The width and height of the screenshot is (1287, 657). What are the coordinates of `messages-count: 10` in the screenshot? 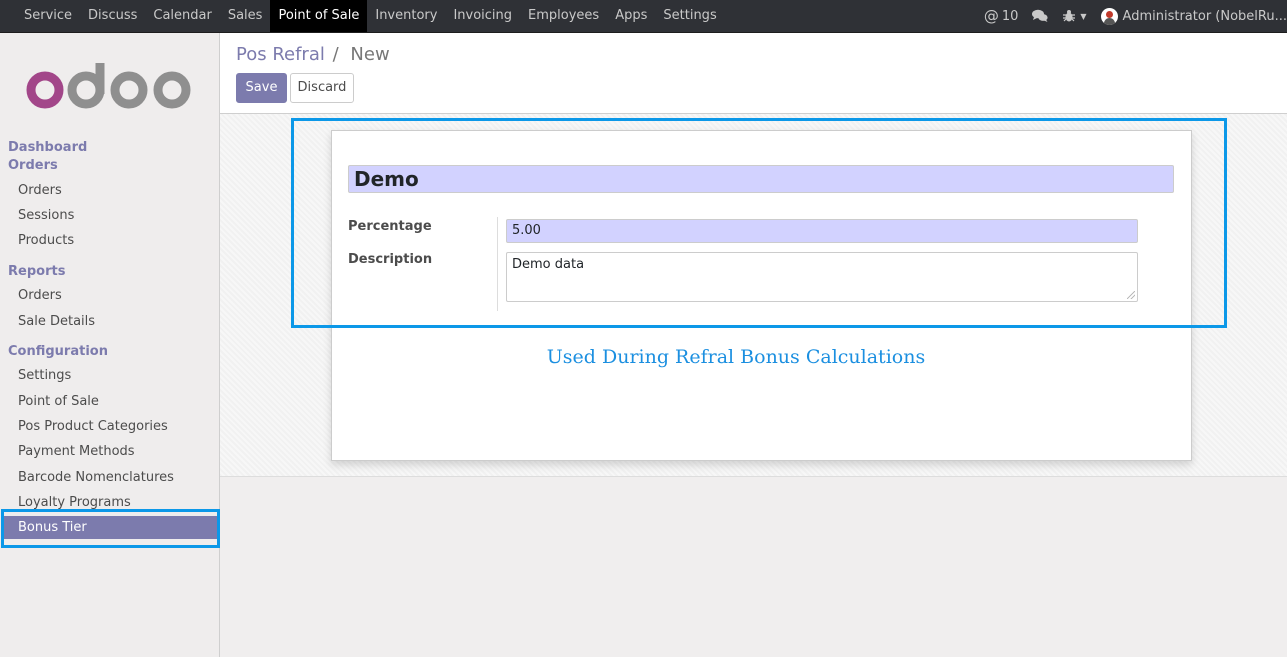 It's located at (1010, 16).